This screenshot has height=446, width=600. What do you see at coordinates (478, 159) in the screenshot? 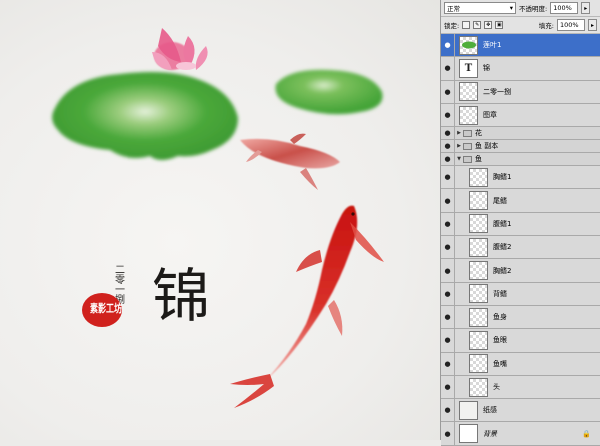
I see `layer-name: 鱼` at bounding box center [478, 159].